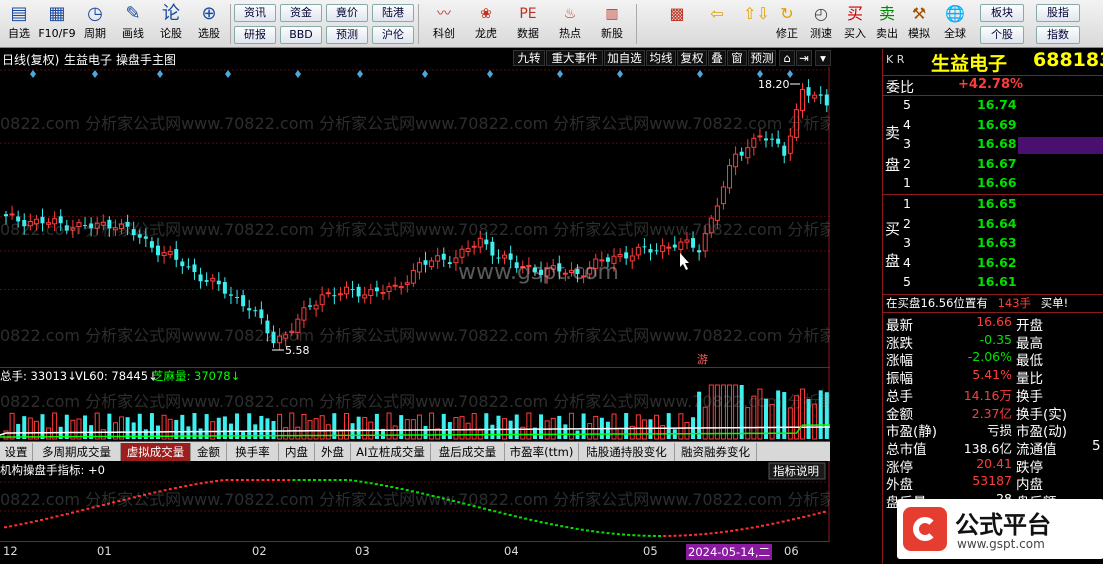  Describe the element at coordinates (393, 35) in the screenshot. I see `quick-btn-沪伦: 沪伦` at that location.